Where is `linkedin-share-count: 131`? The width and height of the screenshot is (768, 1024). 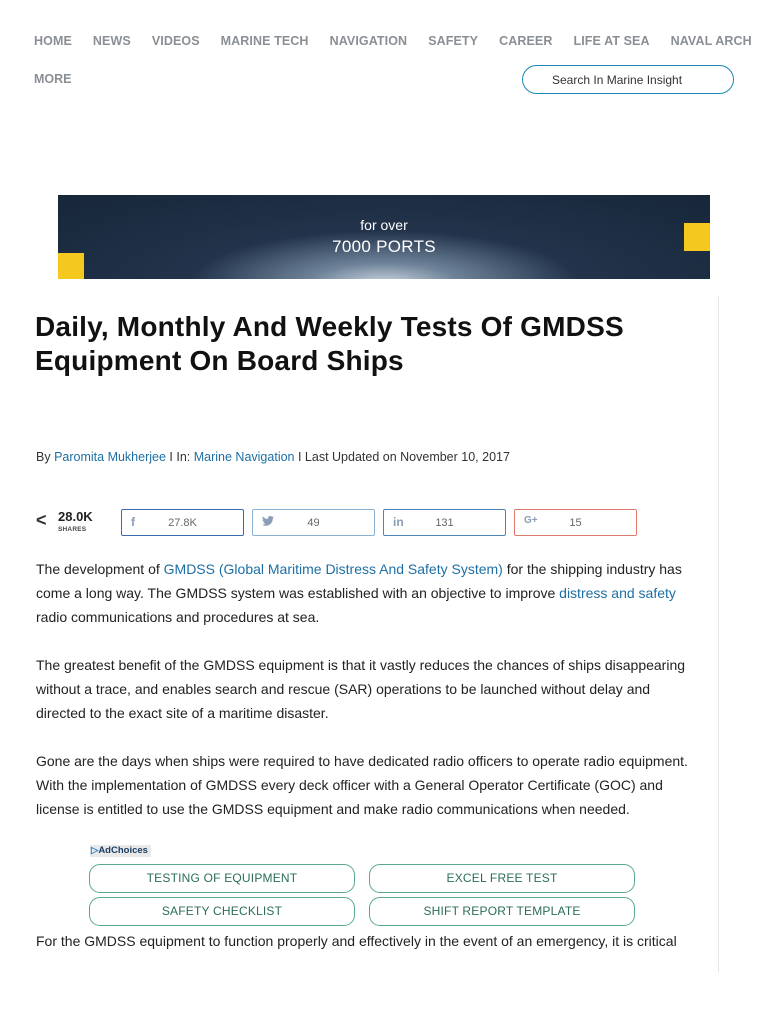 linkedin-share-count: 131 is located at coordinates (444, 523).